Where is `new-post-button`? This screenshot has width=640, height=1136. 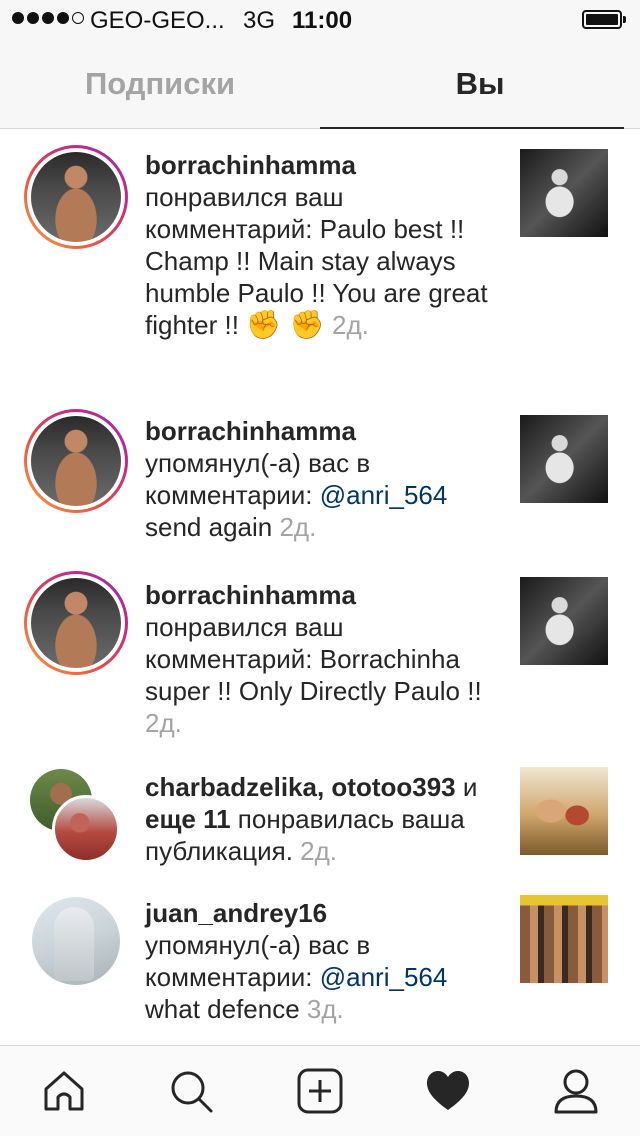
new-post-button is located at coordinates (320, 1091).